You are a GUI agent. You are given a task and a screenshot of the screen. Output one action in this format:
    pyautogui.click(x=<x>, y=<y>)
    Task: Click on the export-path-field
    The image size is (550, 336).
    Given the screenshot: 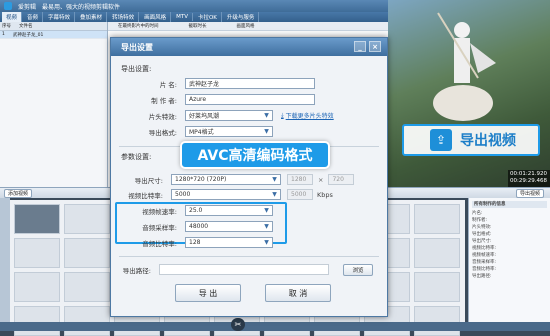 What is the action you would take?
    pyautogui.click(x=244, y=269)
    